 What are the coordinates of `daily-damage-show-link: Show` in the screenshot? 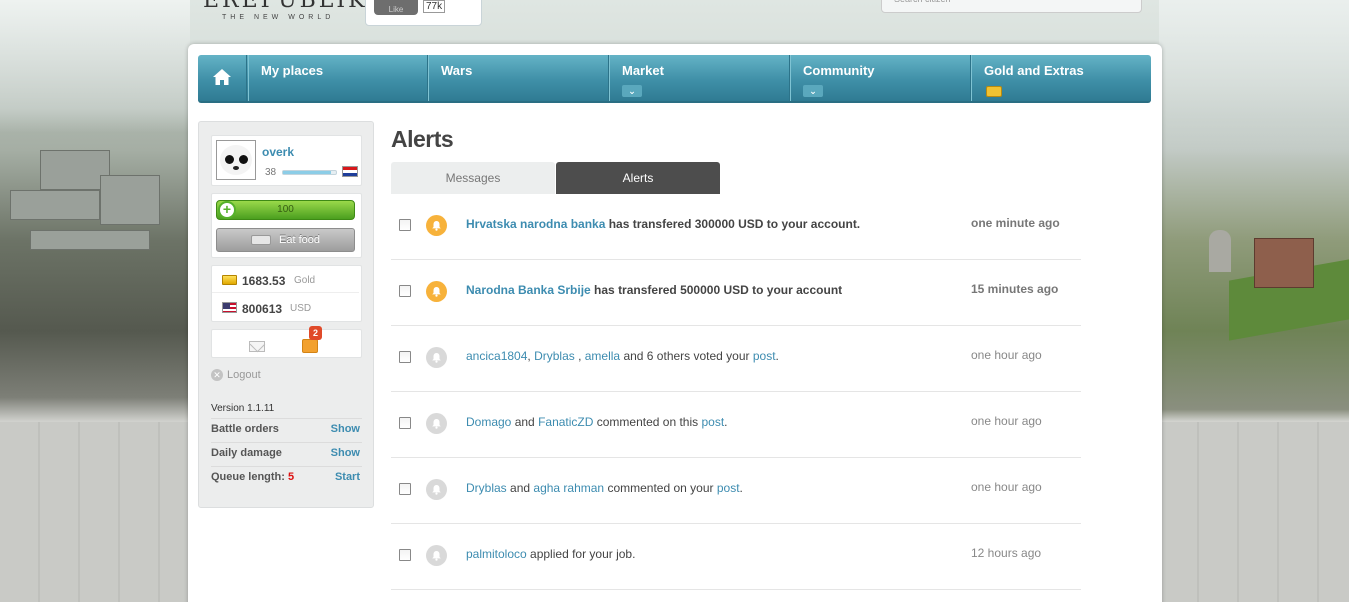 It's located at (345, 453).